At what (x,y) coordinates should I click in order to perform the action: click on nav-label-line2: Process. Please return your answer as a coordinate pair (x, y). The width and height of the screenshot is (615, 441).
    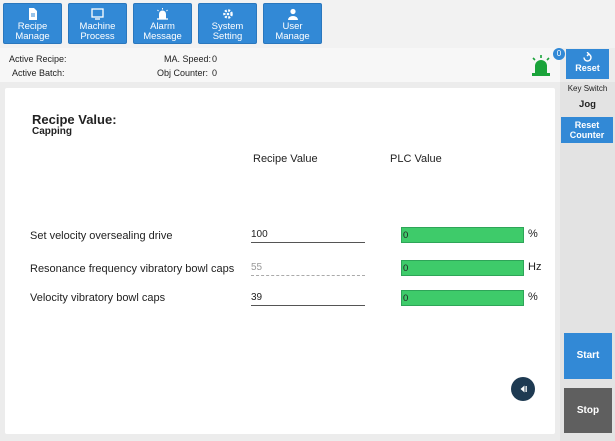
    Looking at the image, I should click on (97, 36).